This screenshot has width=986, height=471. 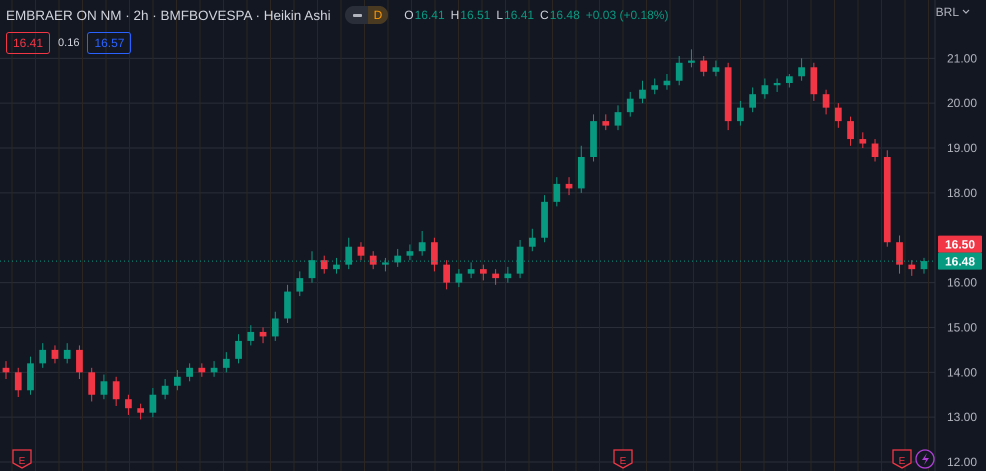 I want to click on y-tick-label: 14.00, so click(x=962, y=372).